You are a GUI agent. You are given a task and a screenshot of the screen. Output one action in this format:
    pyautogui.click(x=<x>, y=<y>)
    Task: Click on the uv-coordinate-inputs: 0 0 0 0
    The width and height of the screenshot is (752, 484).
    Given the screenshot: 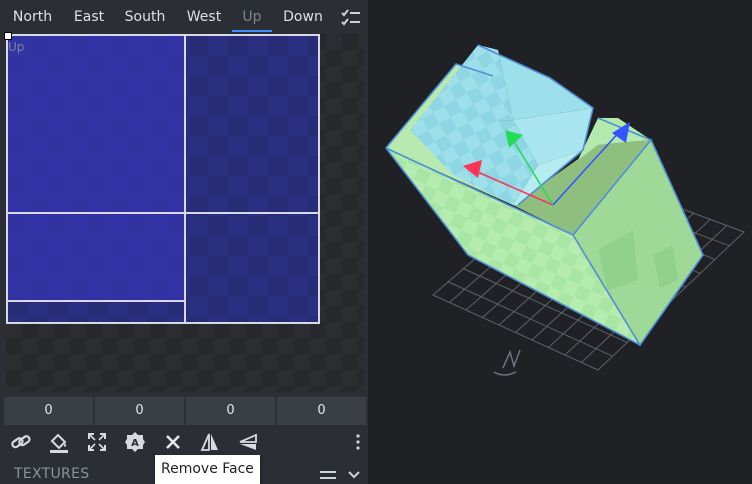 What is the action you would take?
    pyautogui.click(x=186, y=411)
    